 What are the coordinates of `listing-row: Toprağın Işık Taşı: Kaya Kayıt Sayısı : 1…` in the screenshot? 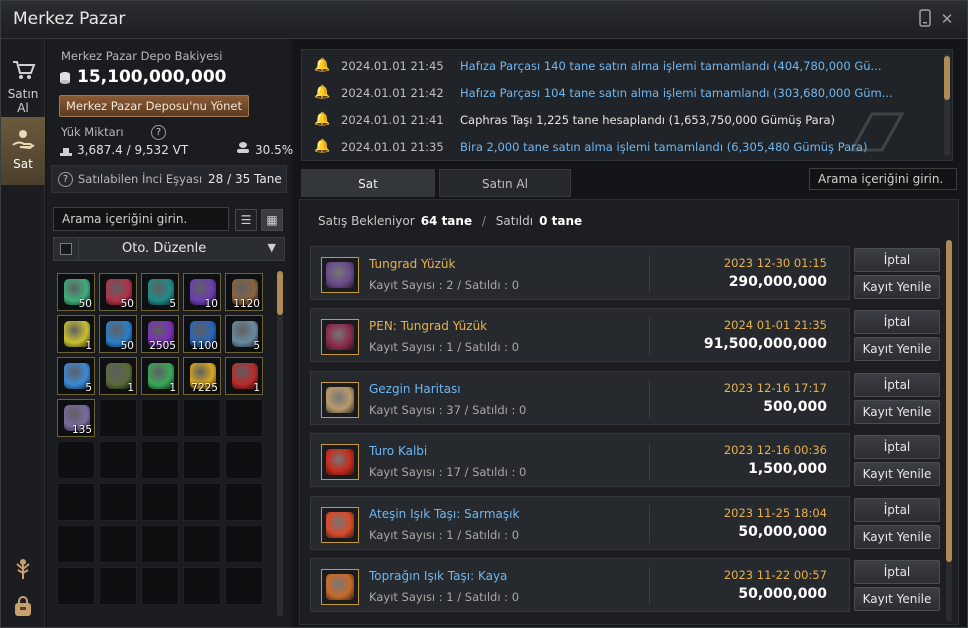 It's located at (580, 585).